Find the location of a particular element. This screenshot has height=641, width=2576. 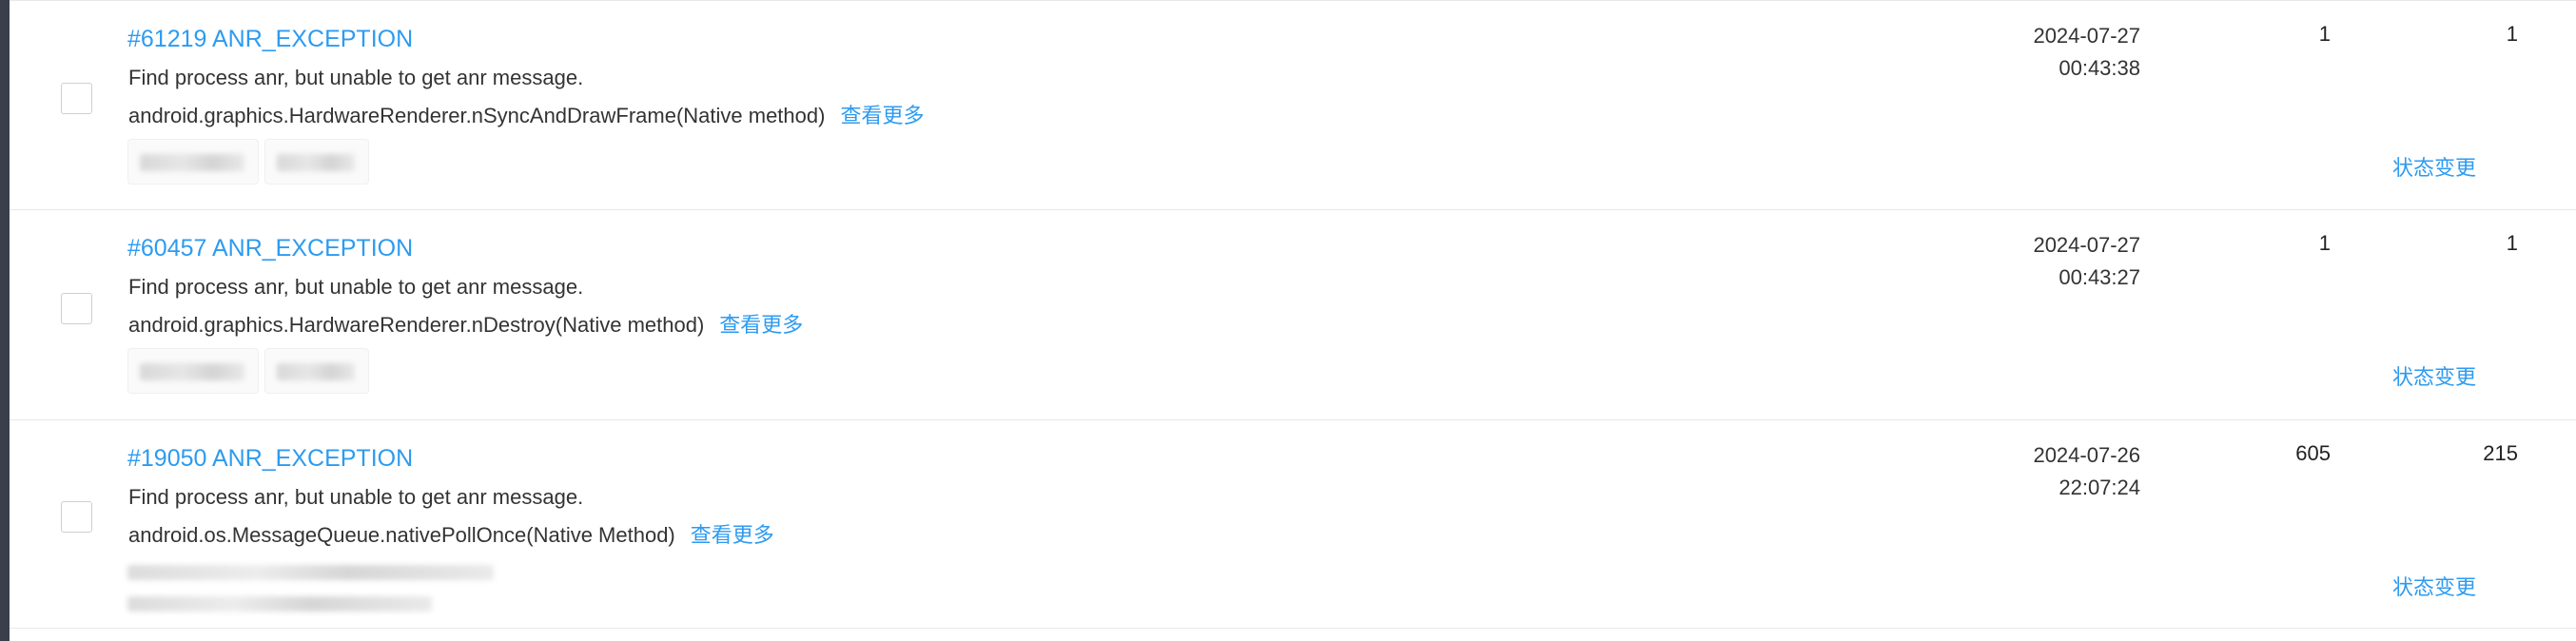

issue-count-users: 215 is located at coordinates (2501, 453).